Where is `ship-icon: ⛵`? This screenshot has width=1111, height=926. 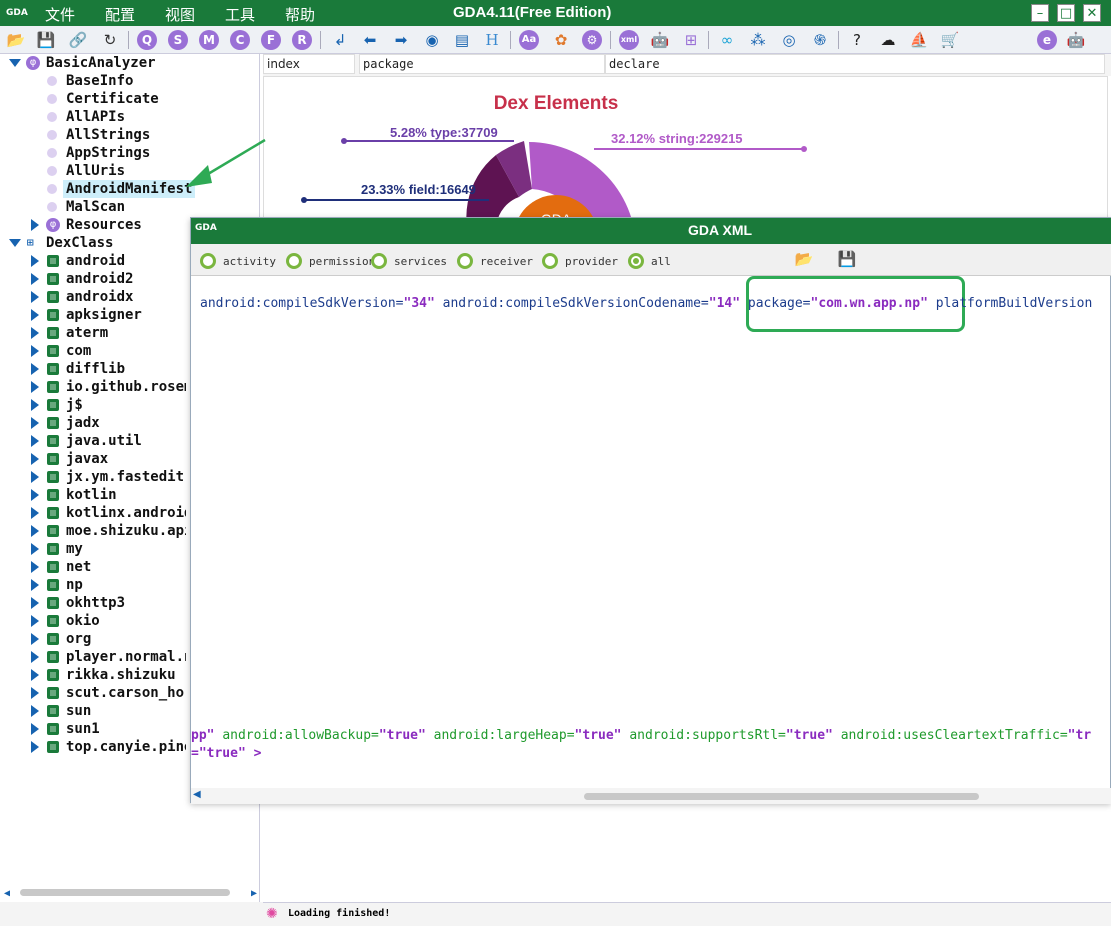
ship-icon: ⛵ is located at coordinates (919, 40).